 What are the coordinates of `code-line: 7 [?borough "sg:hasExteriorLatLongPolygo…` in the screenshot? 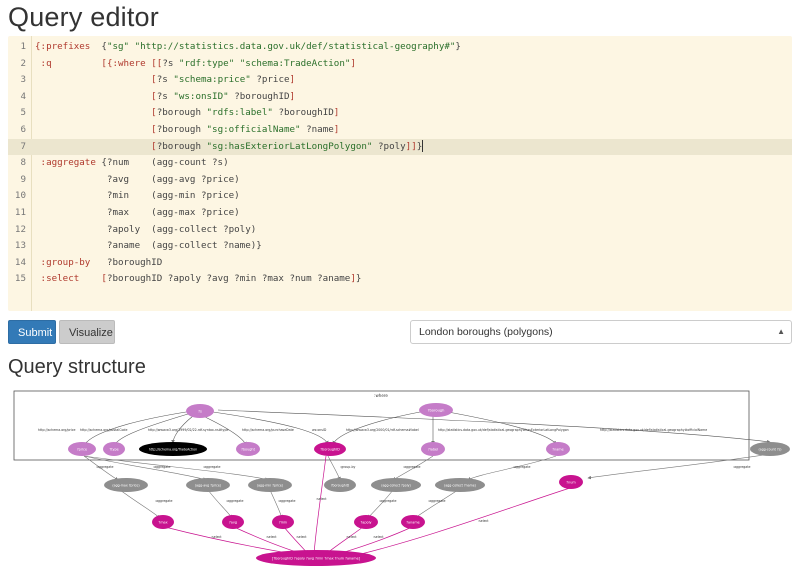 It's located at (400, 147).